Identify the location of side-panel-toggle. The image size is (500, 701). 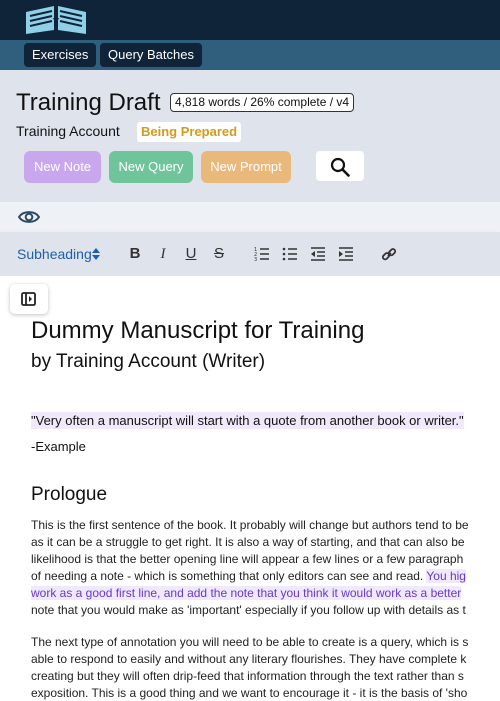
(29, 299).